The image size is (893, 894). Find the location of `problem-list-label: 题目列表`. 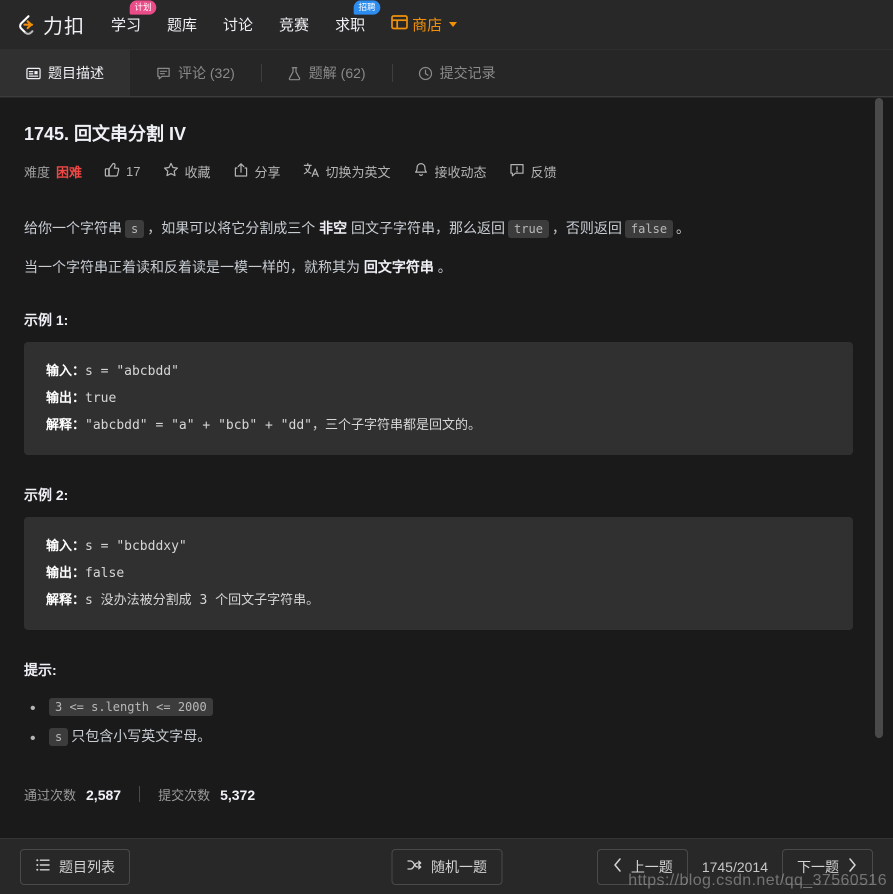

problem-list-label: 题目列表 is located at coordinates (87, 866).